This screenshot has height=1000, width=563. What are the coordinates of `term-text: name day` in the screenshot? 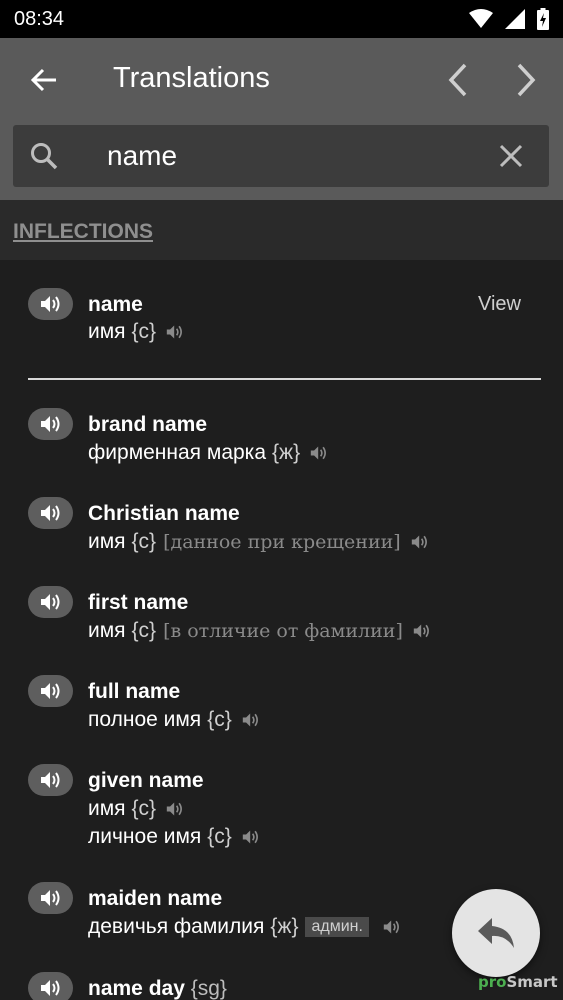 It's located at (136, 988).